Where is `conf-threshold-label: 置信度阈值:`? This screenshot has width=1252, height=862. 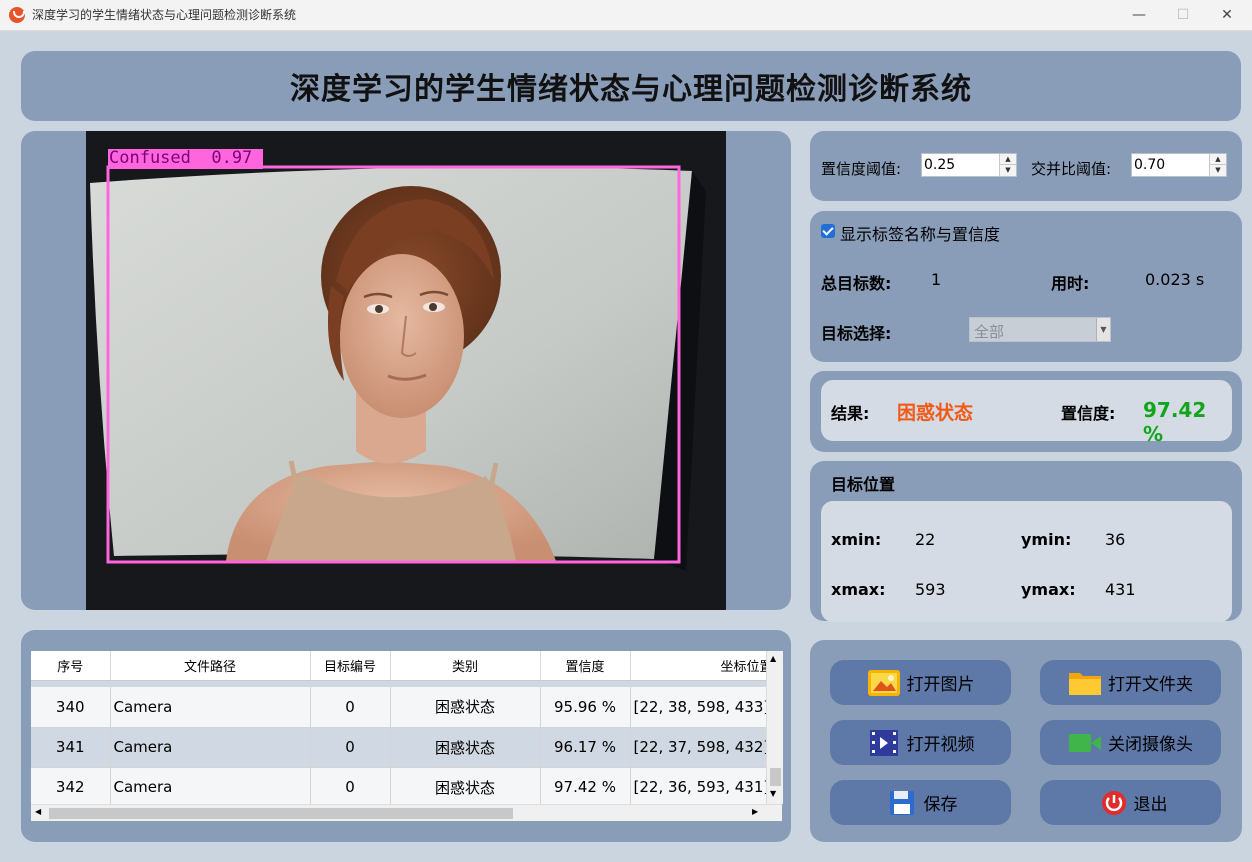
conf-threshold-label: 置信度阈值: is located at coordinates (861, 169).